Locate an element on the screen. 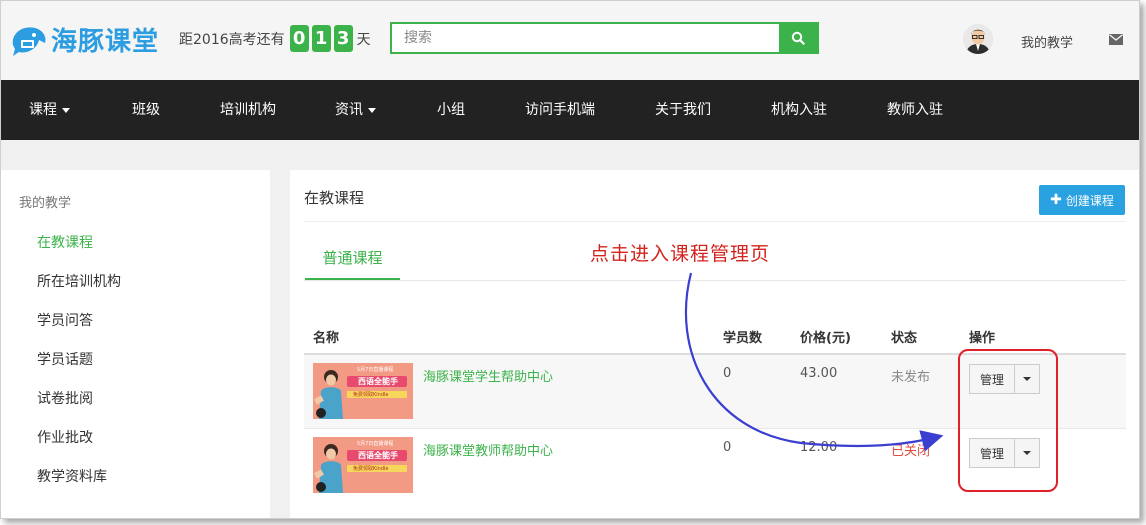 The height and width of the screenshot is (525, 1146). annotation-highlight-box is located at coordinates (1008, 420).